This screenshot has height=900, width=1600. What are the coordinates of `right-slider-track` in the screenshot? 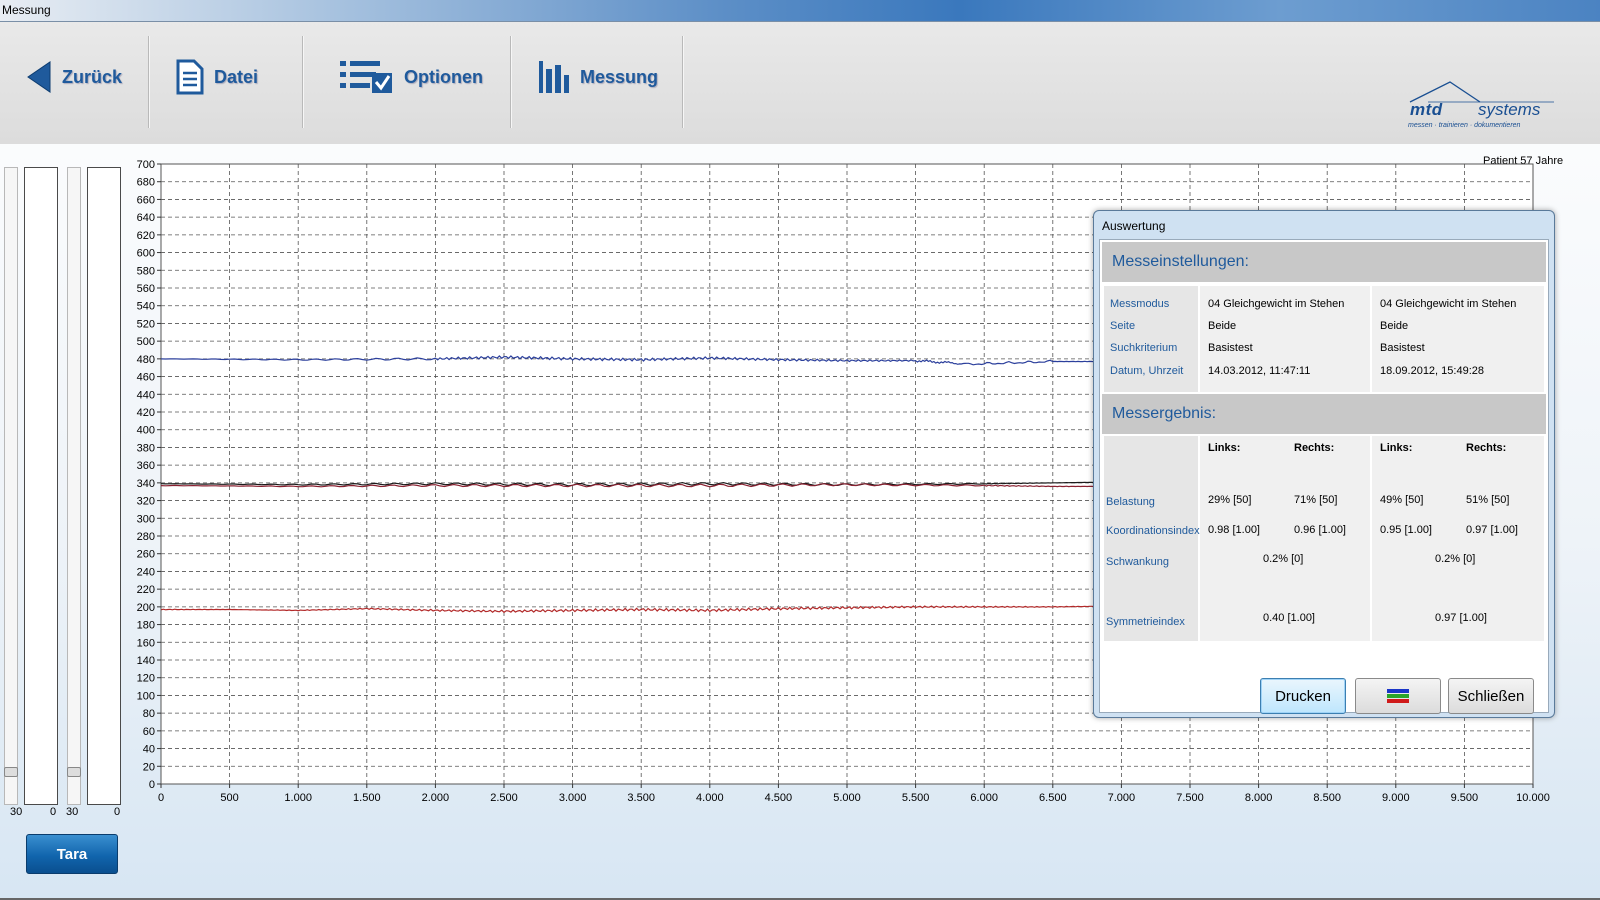 It's located at (74, 486).